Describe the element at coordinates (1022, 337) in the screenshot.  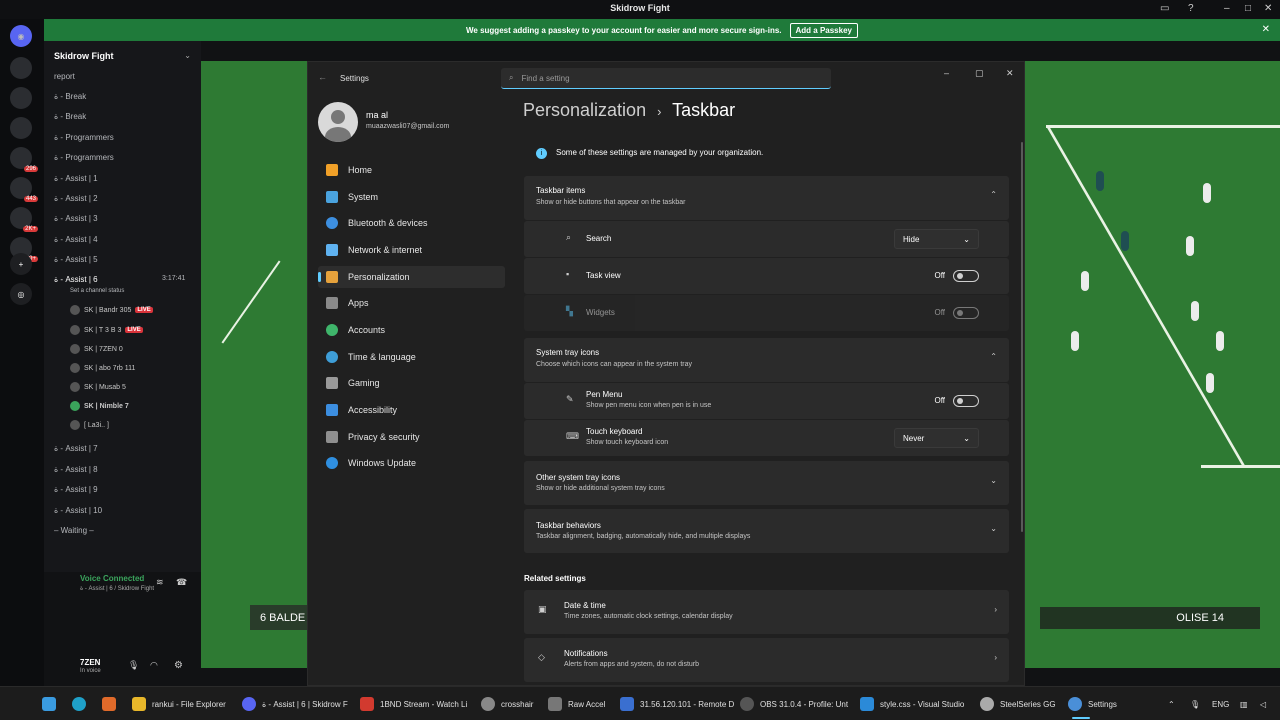
I see `scrollbar` at that location.